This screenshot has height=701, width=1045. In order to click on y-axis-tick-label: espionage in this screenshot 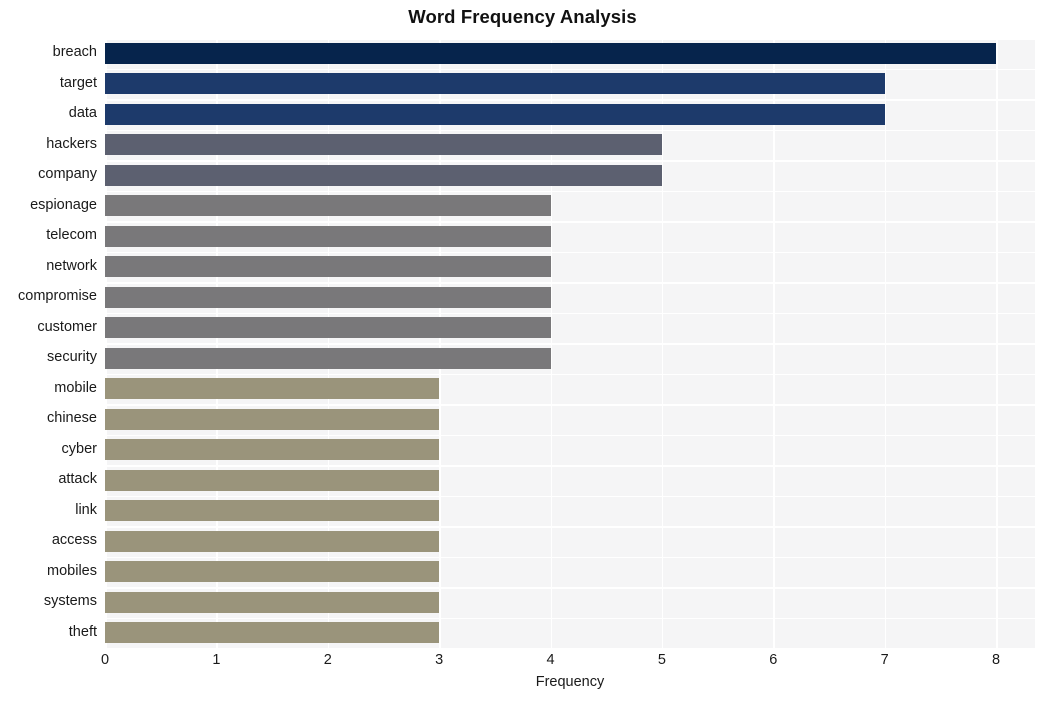, I will do `click(63, 204)`.